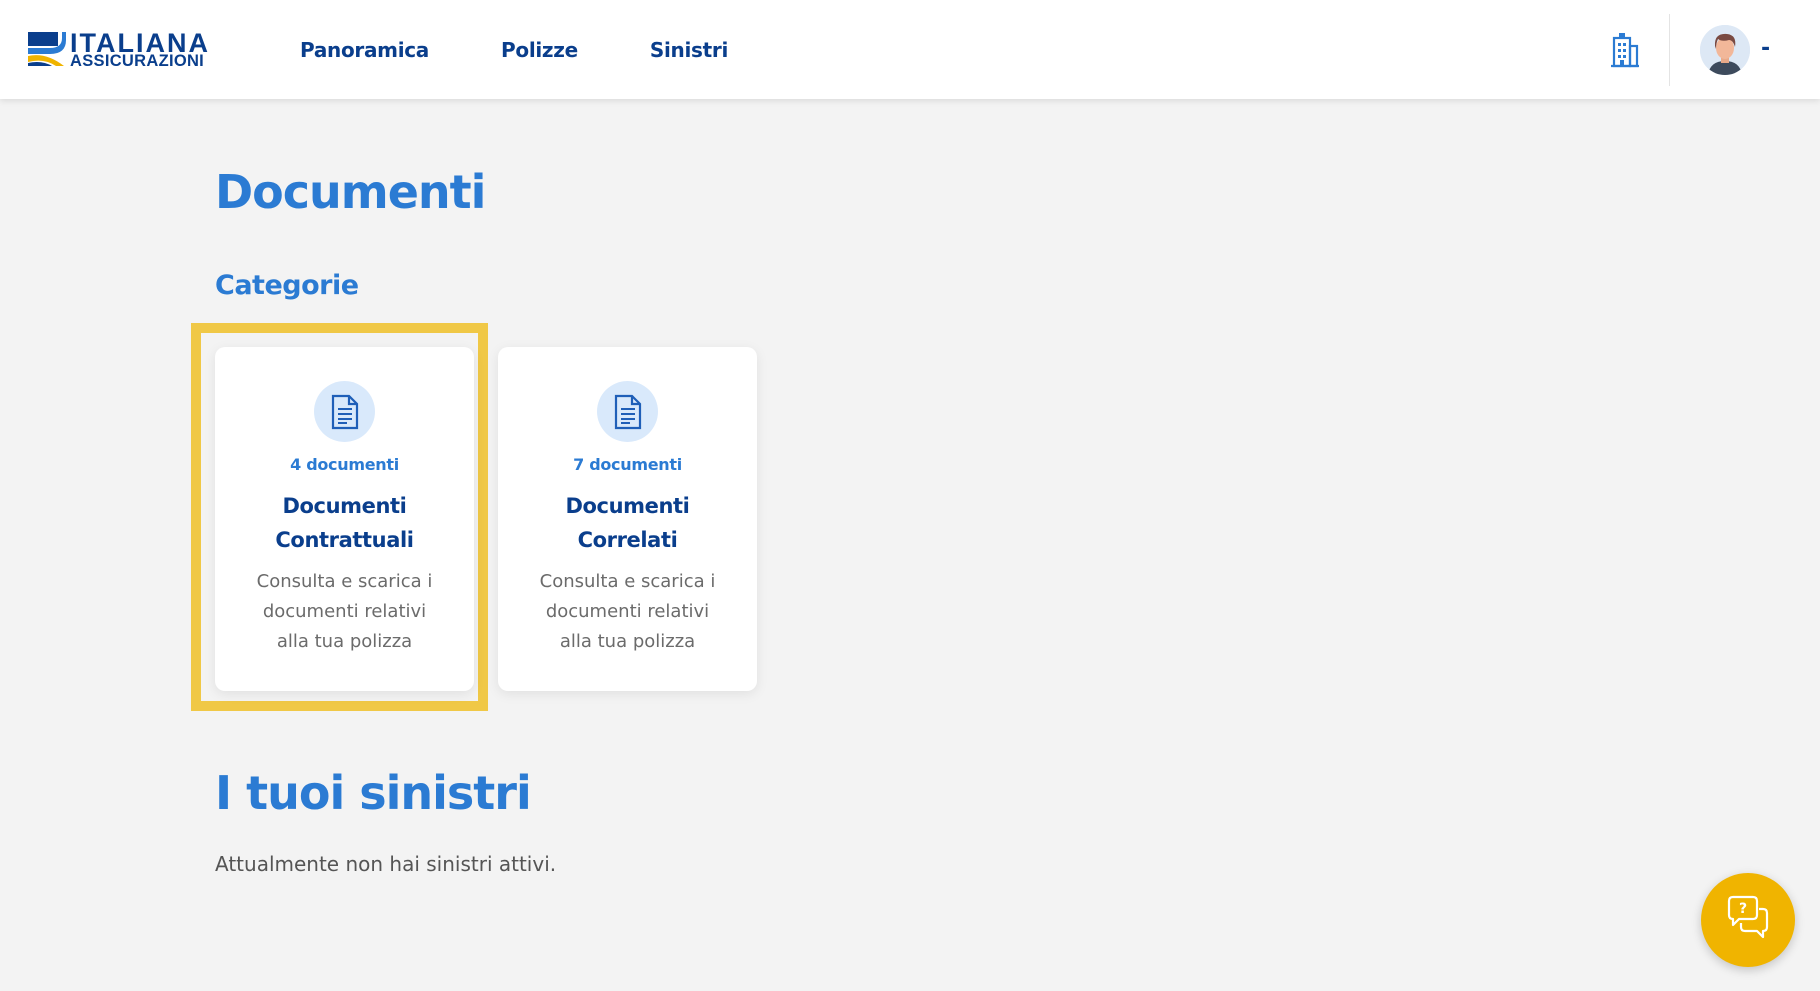 This screenshot has width=1820, height=991. I want to click on nav-panoramica: Panoramica, so click(364, 50).